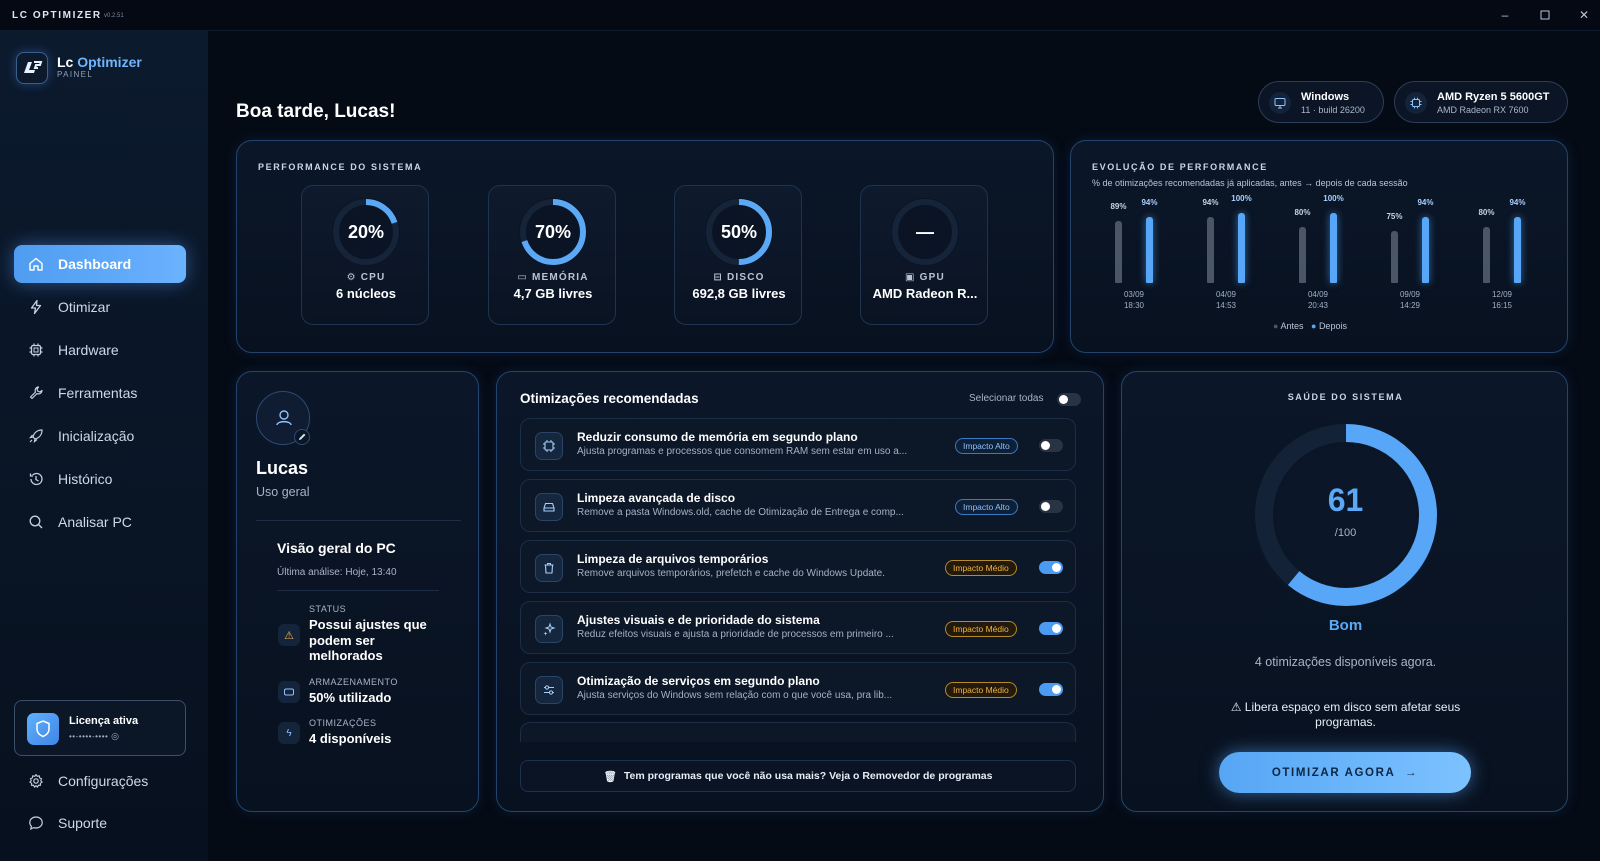  I want to click on chip-icon: ⚙, so click(351, 277).